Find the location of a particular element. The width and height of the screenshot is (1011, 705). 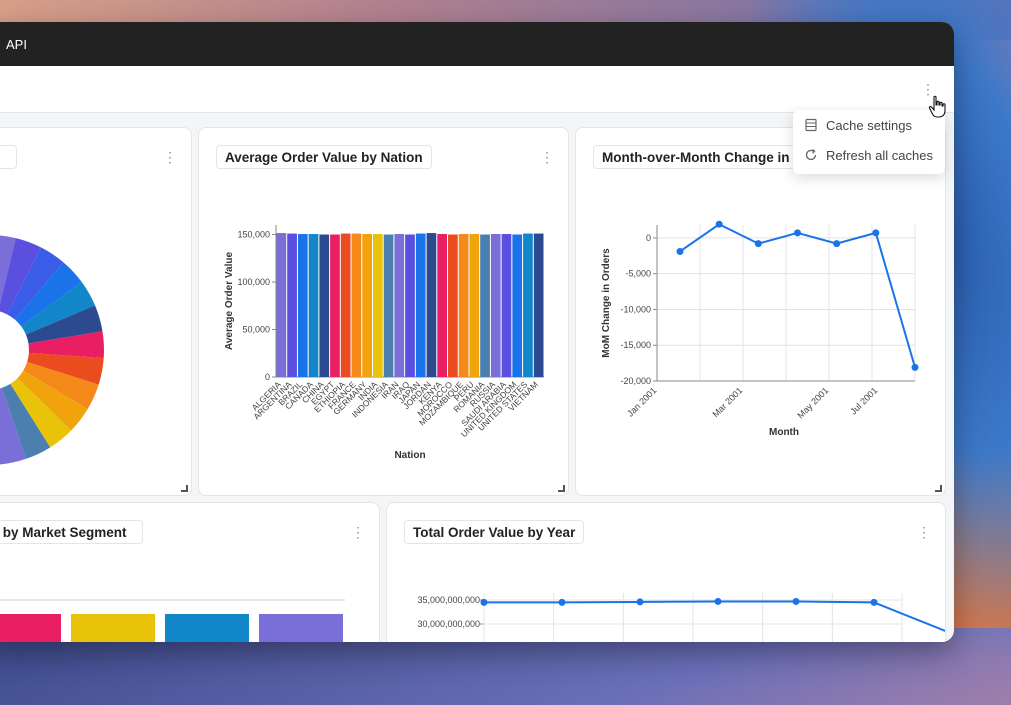

y-tick-label: -20,000 is located at coordinates (635, 381).